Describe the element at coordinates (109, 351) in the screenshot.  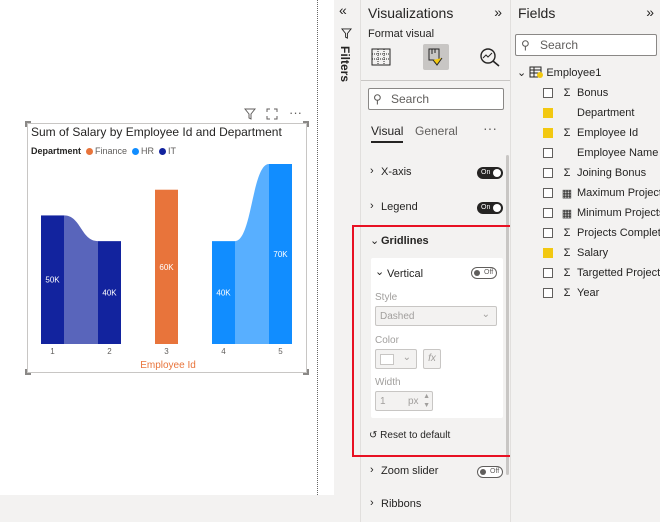
I see `x-tick-label: 2` at that location.